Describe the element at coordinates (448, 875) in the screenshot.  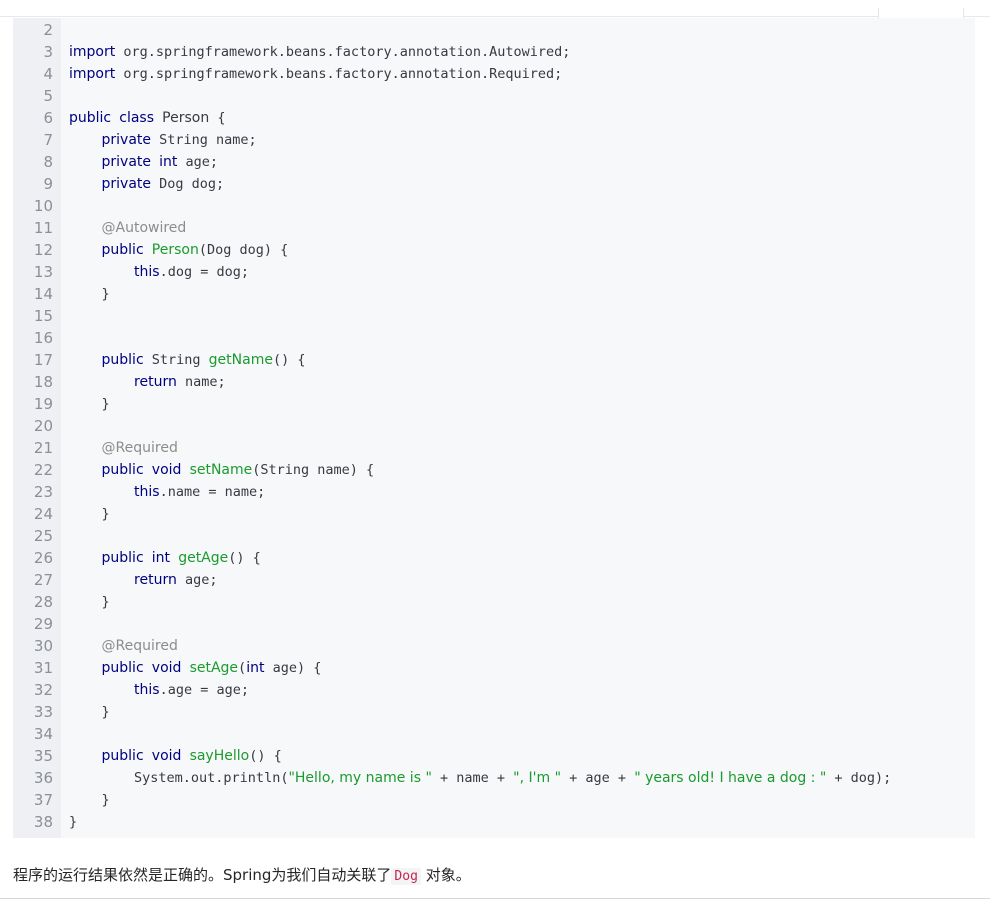
I see `paragraph-text-after: 对象。` at that location.